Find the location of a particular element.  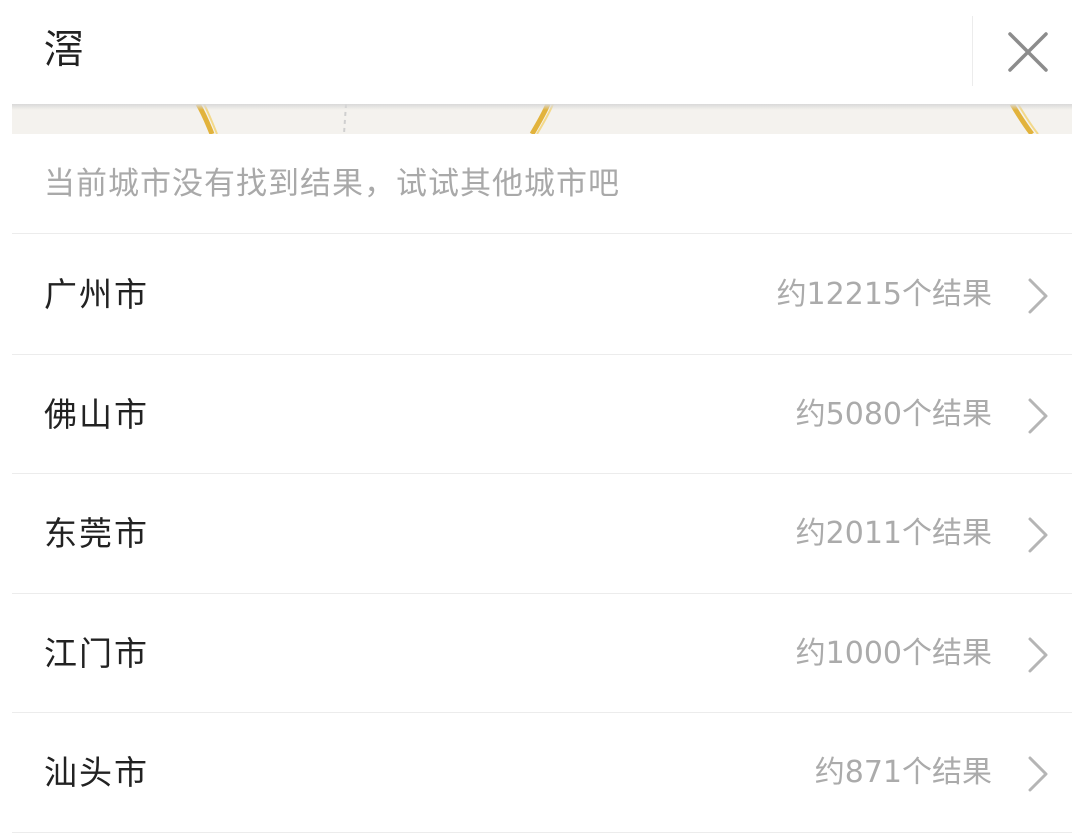

result-count: 约871个结果 is located at coordinates (903, 772).